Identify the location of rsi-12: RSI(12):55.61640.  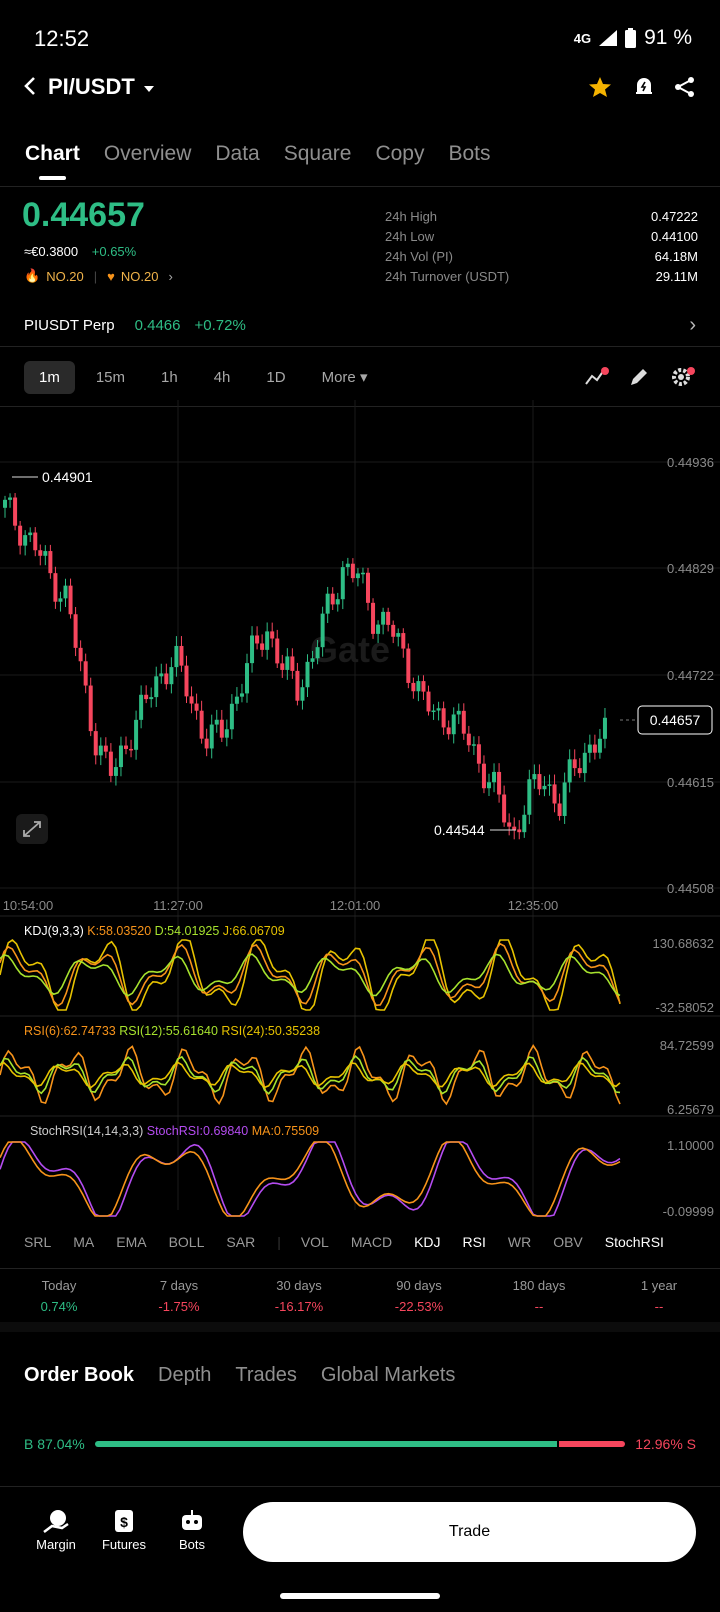
(168, 1031).